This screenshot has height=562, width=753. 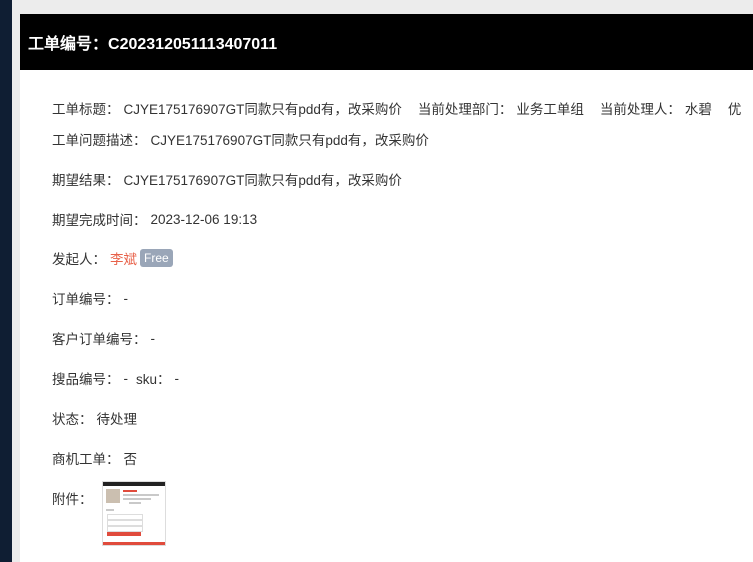 I want to click on deadline-value: 2023-12-06 19:13, so click(x=204, y=219).